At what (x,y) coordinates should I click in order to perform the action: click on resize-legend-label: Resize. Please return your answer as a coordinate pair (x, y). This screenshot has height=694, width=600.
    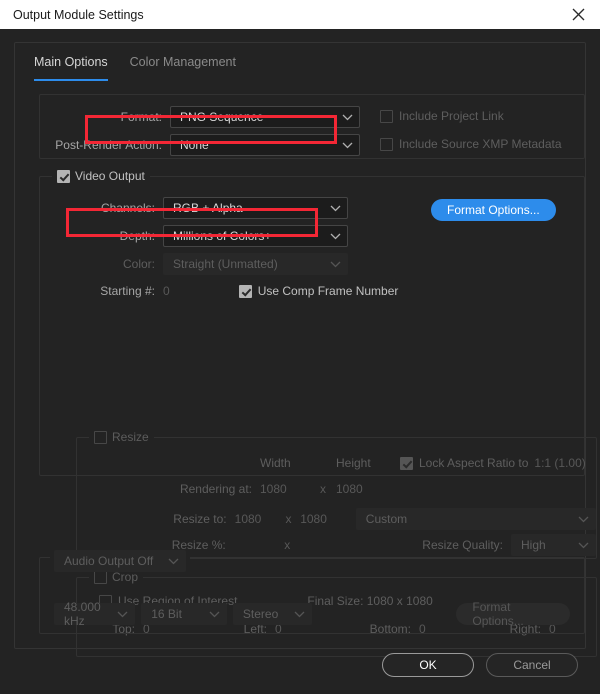
    Looking at the image, I should click on (130, 437).